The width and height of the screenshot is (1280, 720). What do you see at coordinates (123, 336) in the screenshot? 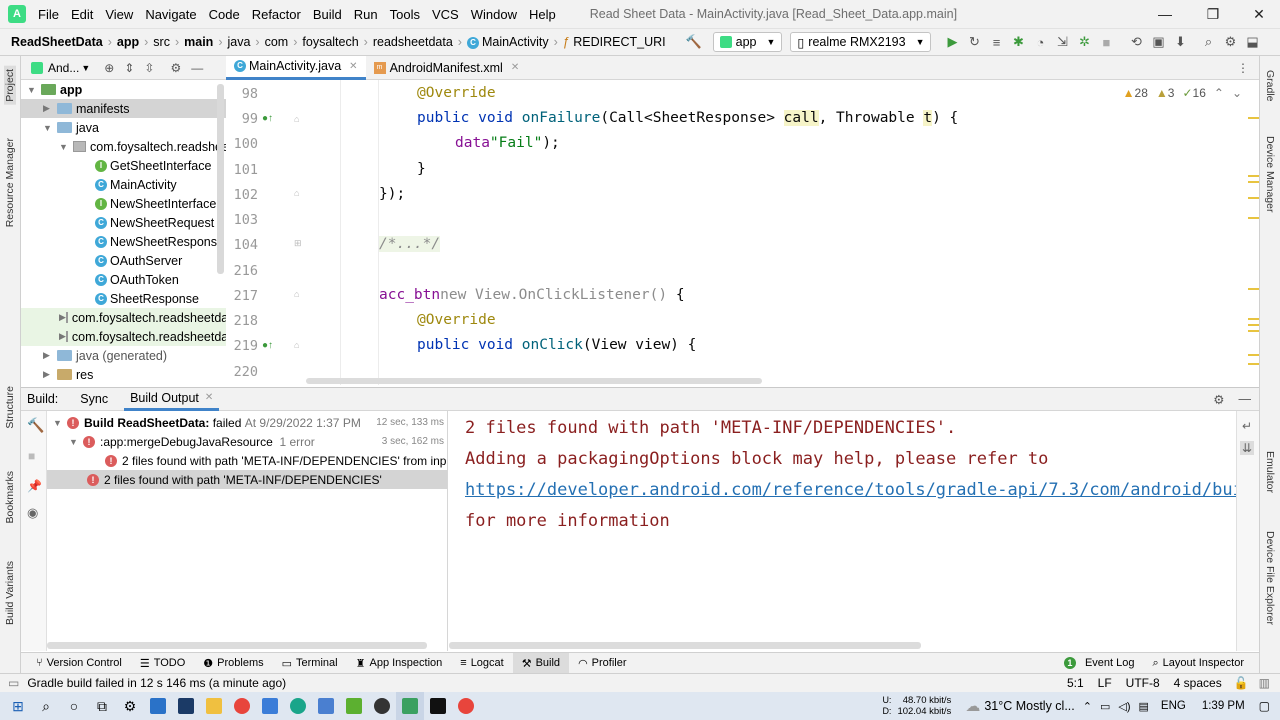
I see `tree-item-package-androidtest: ▶ com.foysaltech.readsheetdata` at bounding box center [123, 336].